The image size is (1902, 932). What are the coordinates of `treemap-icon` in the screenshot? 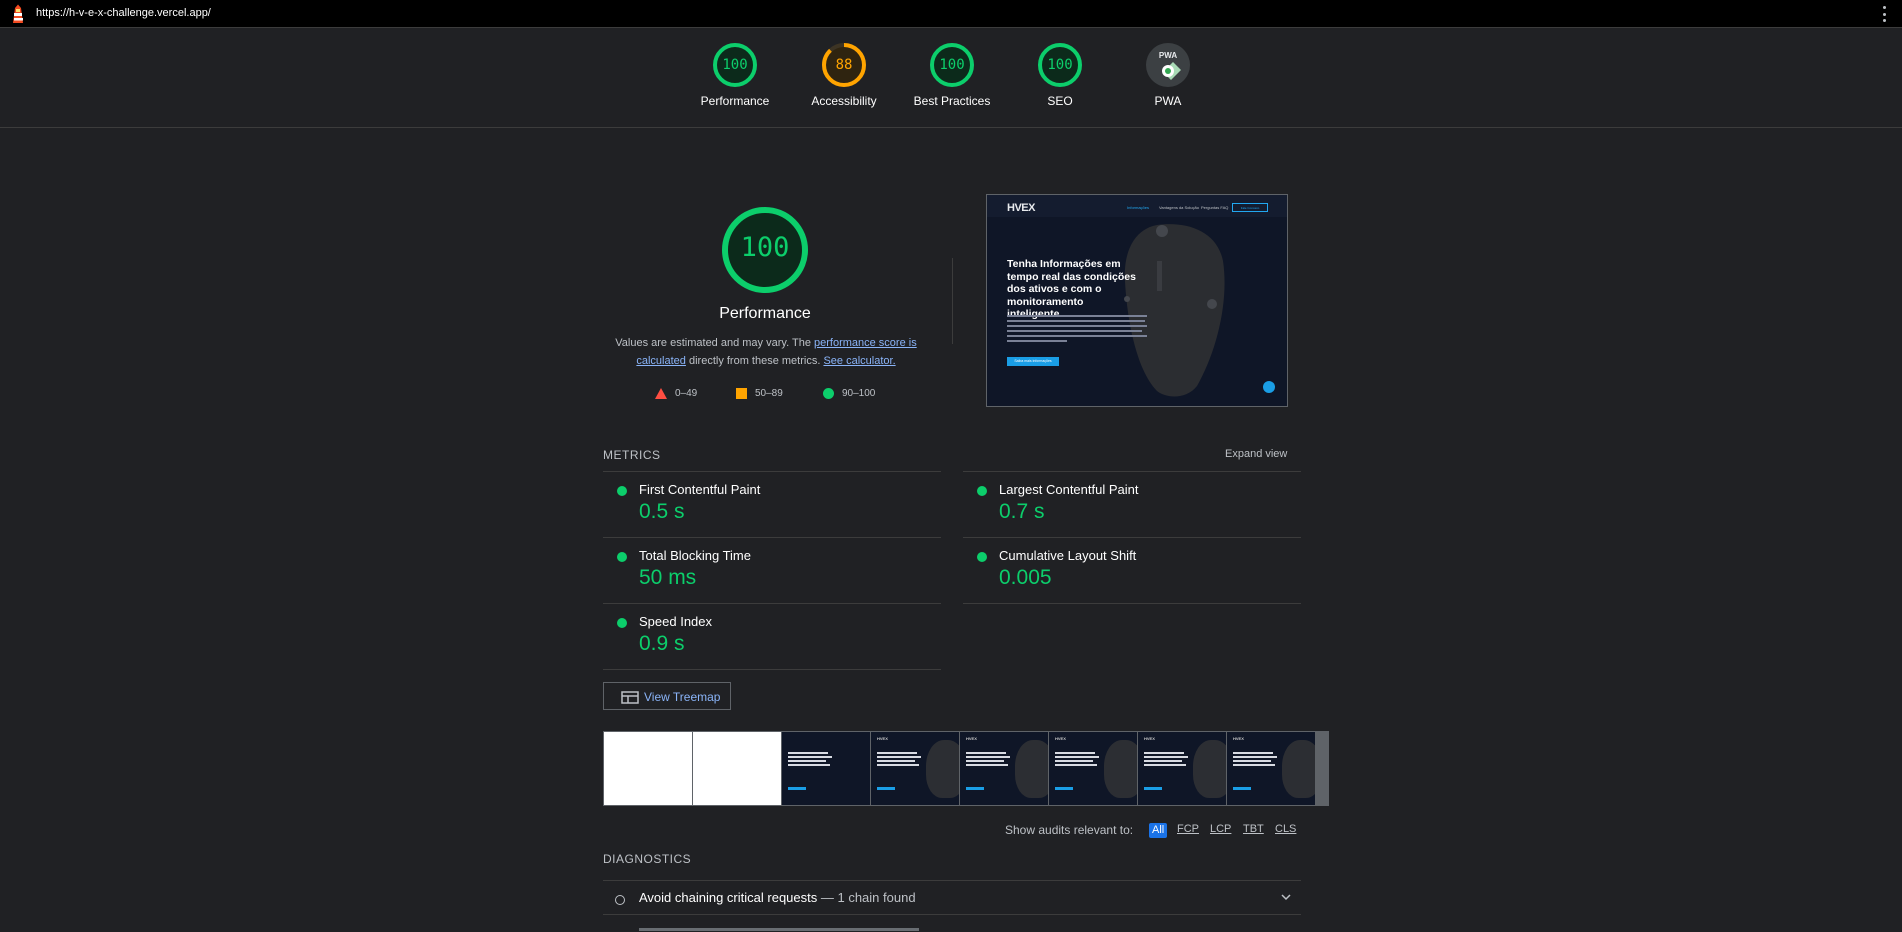 It's located at (630, 697).